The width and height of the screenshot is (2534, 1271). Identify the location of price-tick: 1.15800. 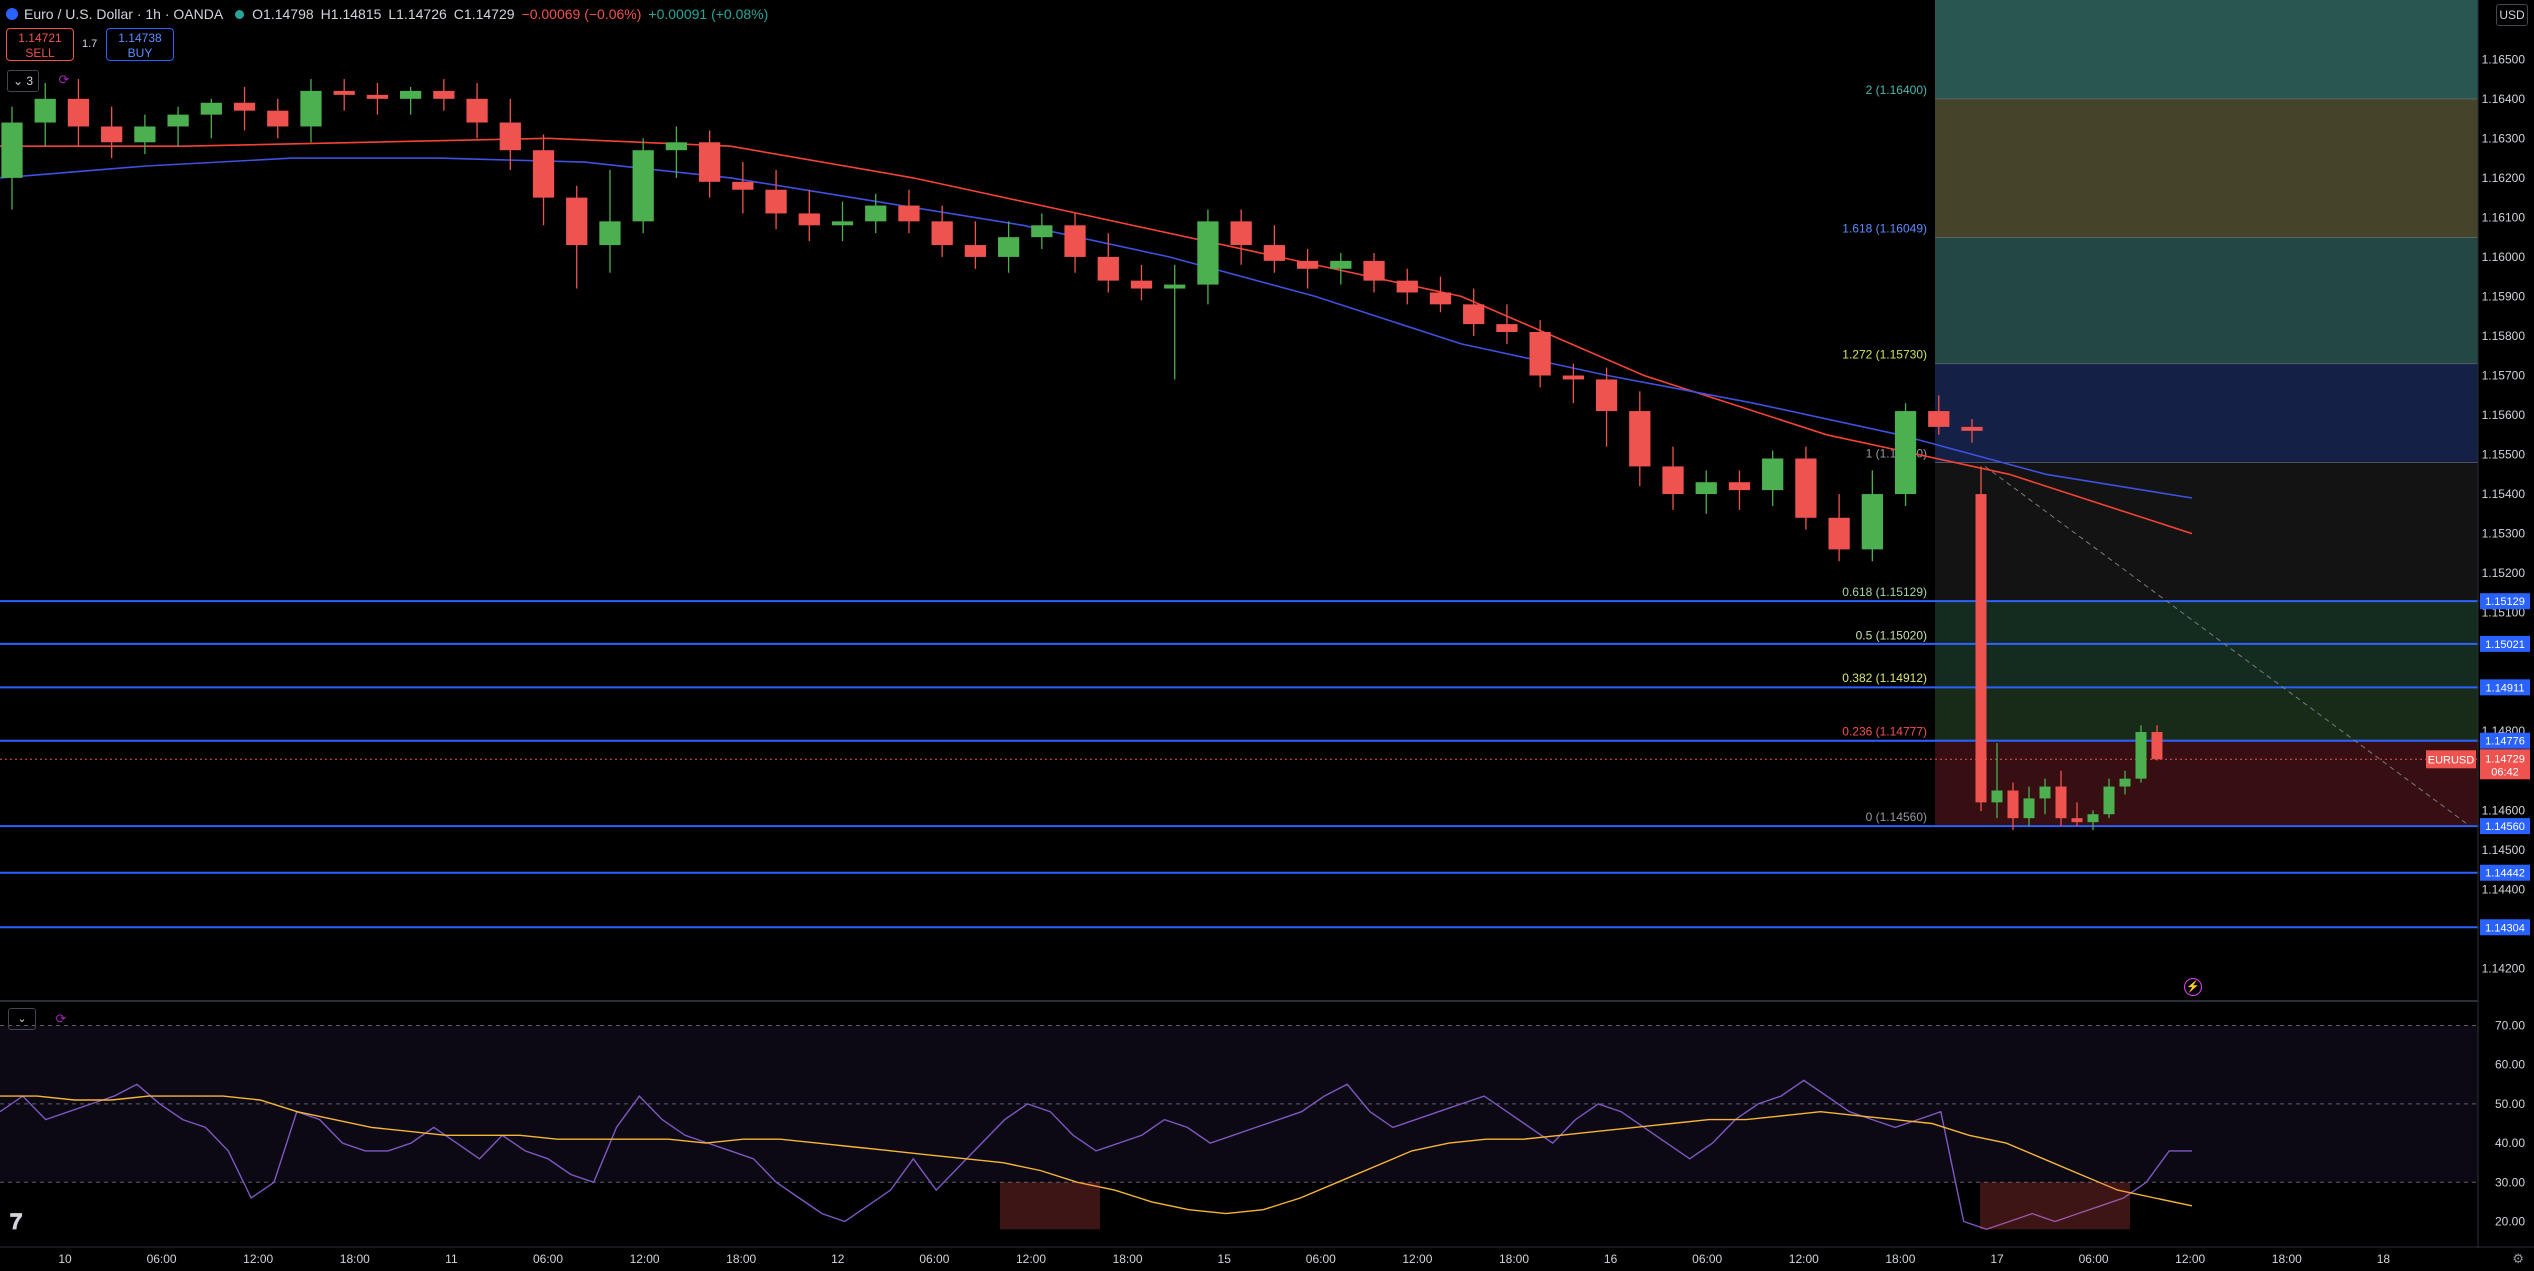
(2504, 336).